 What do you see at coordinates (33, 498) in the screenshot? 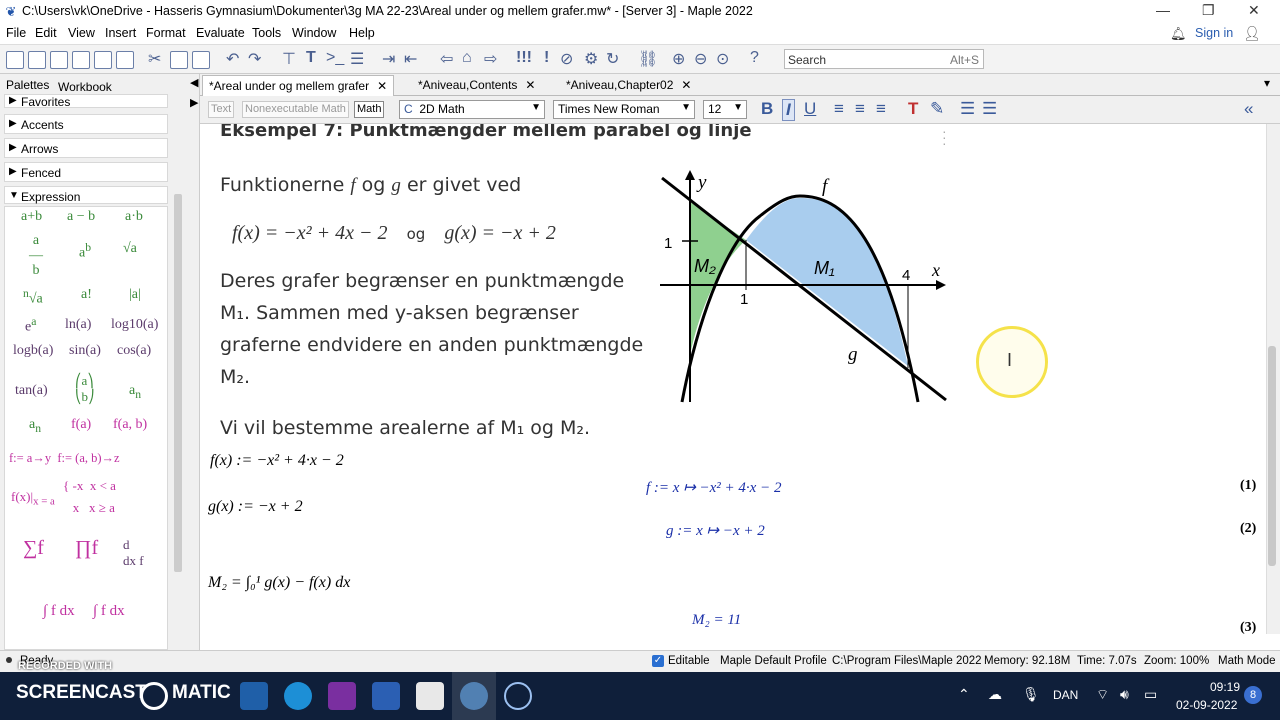
I see `palette-eval-at: f(x)|x = a` at bounding box center [33, 498].